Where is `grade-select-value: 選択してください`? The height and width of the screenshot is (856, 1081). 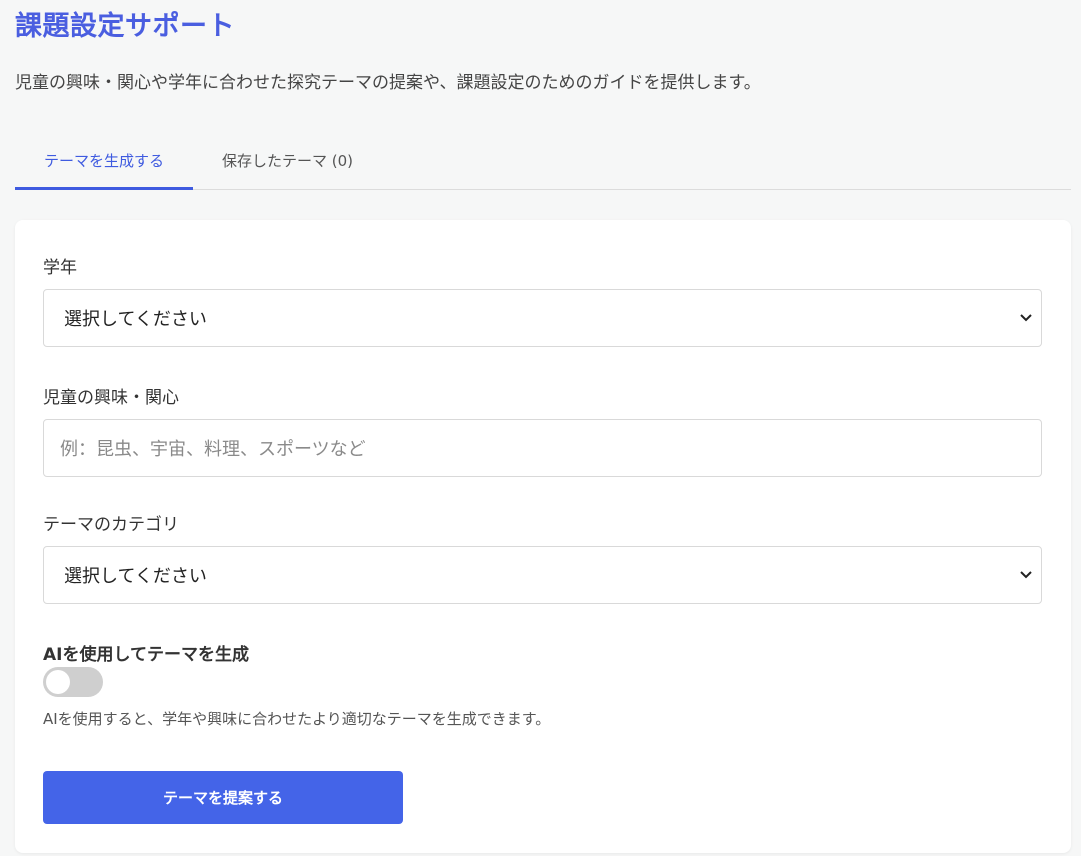
grade-select-value: 選択してください is located at coordinates (135, 319).